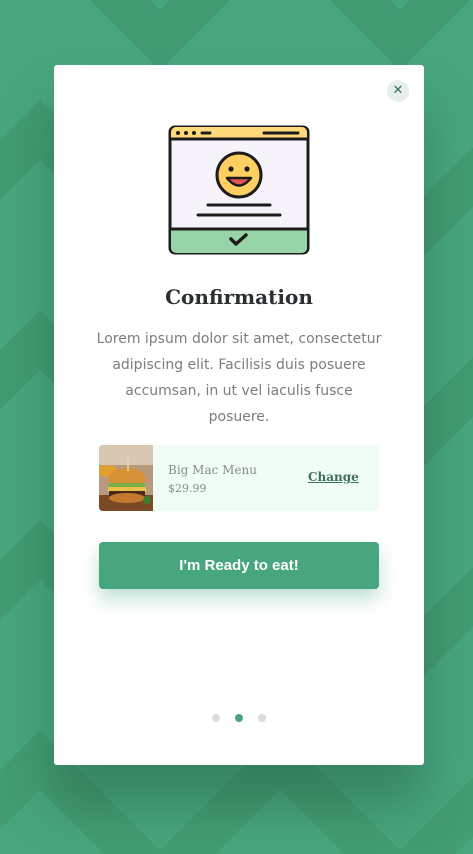 This screenshot has height=854, width=473. Describe the element at coordinates (333, 477) in the screenshot. I see `change-link: Change` at that location.